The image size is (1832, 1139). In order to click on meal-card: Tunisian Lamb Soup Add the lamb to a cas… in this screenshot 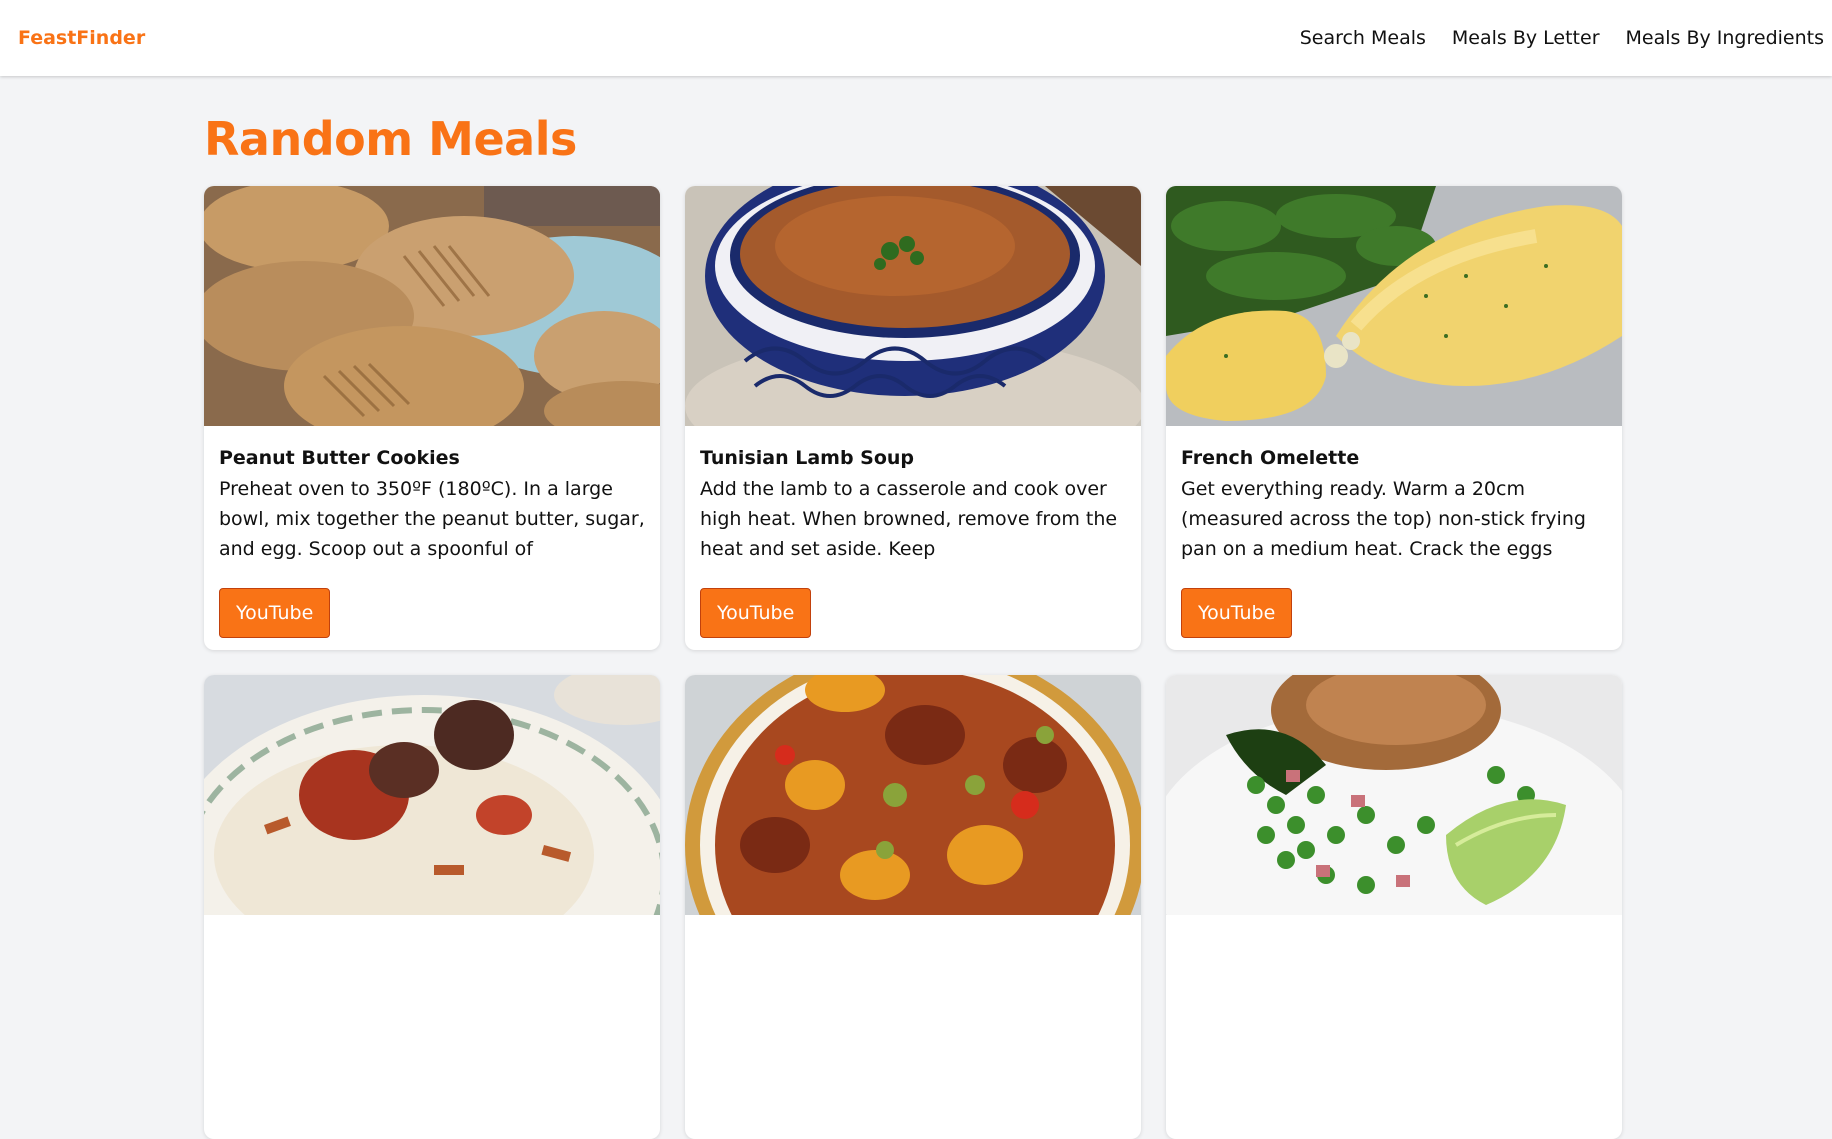, I will do `click(913, 418)`.